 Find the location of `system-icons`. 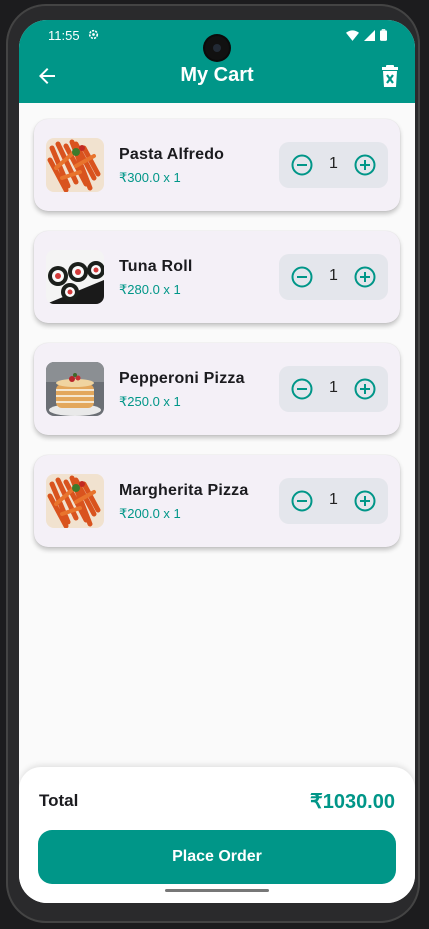

system-icons is located at coordinates (366, 35).